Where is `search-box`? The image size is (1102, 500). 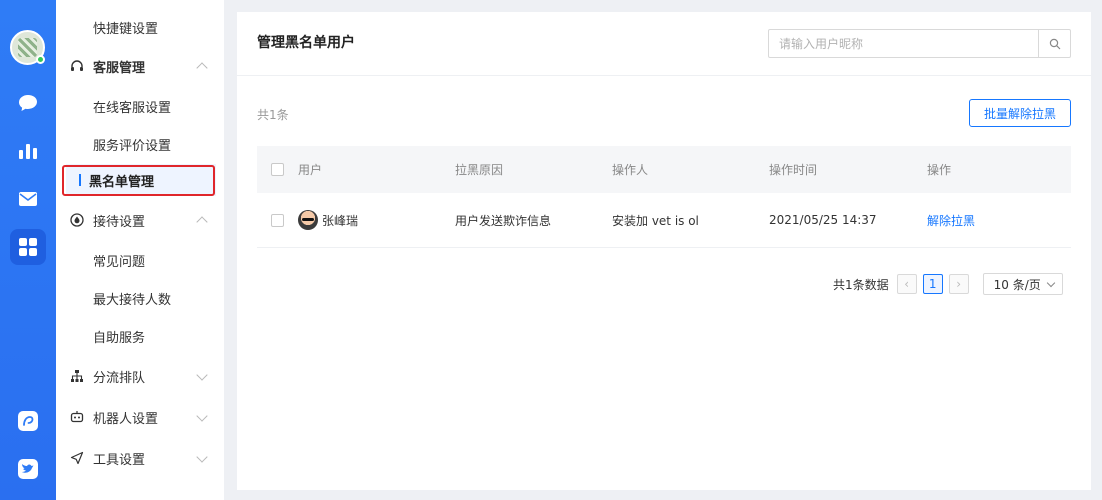
search-box is located at coordinates (919, 43).